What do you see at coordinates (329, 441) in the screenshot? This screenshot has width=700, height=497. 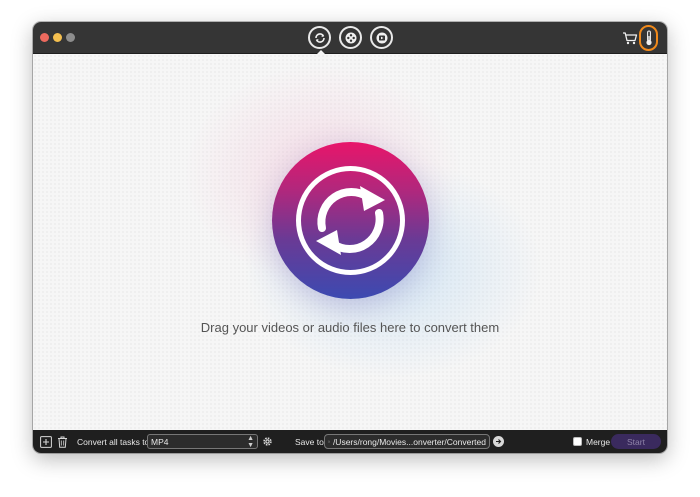 I see `folder-icon` at bounding box center [329, 441].